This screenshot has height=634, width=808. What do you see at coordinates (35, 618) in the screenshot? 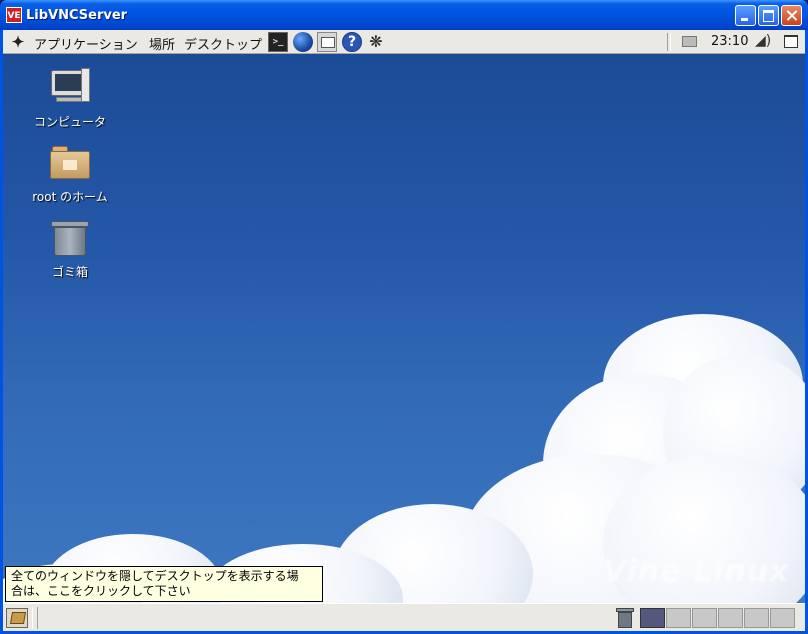
I see `panel-handle` at bounding box center [35, 618].